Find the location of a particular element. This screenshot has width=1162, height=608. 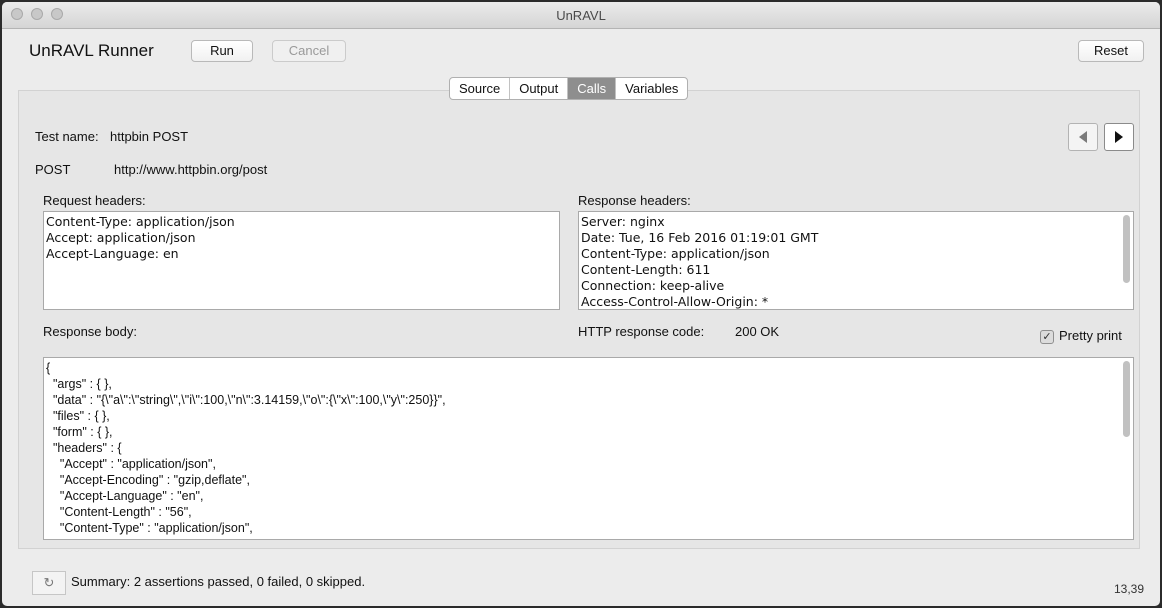

request-headers-label: Request headers: is located at coordinates (94, 200).